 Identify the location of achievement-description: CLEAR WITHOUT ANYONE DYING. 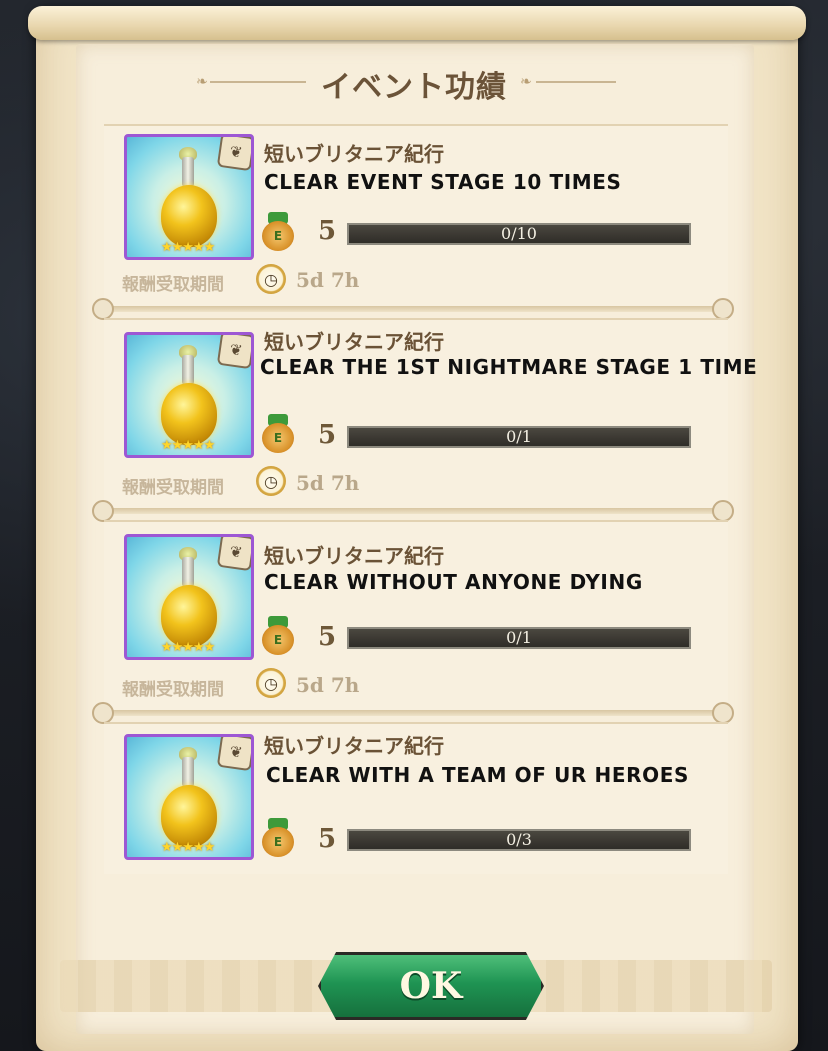
(453, 582).